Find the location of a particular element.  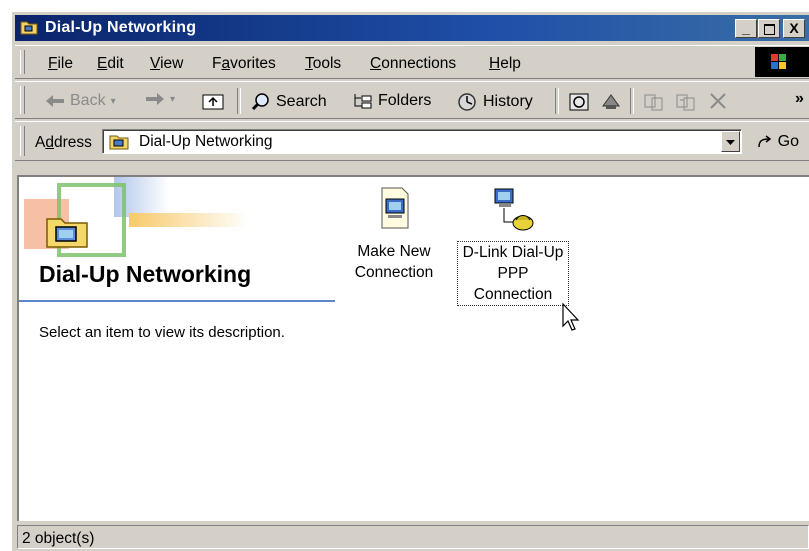

item-label-line2: PPP is located at coordinates (513, 273).